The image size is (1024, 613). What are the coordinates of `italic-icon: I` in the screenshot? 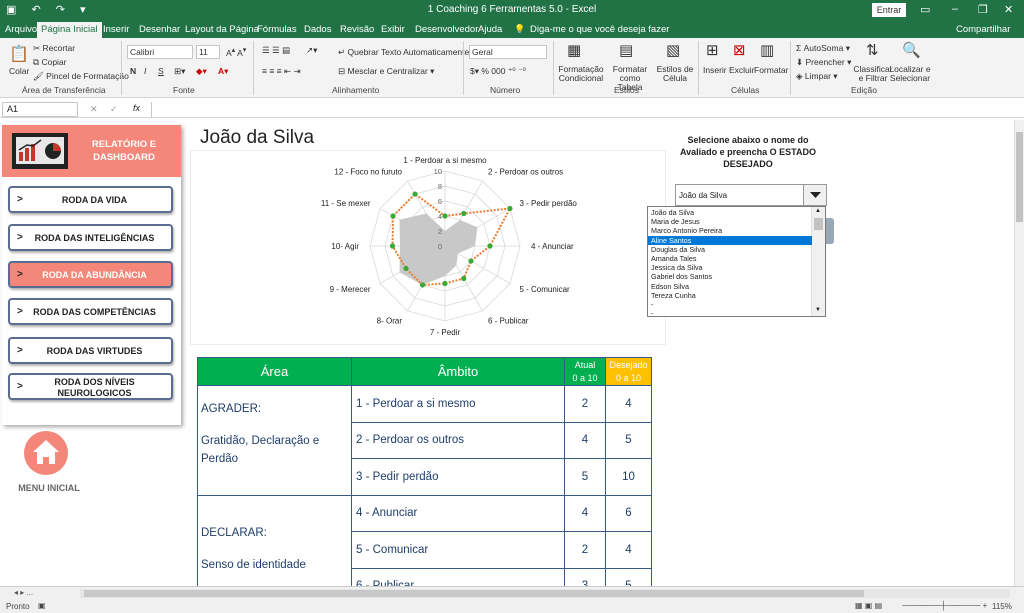 It's located at (145, 71).